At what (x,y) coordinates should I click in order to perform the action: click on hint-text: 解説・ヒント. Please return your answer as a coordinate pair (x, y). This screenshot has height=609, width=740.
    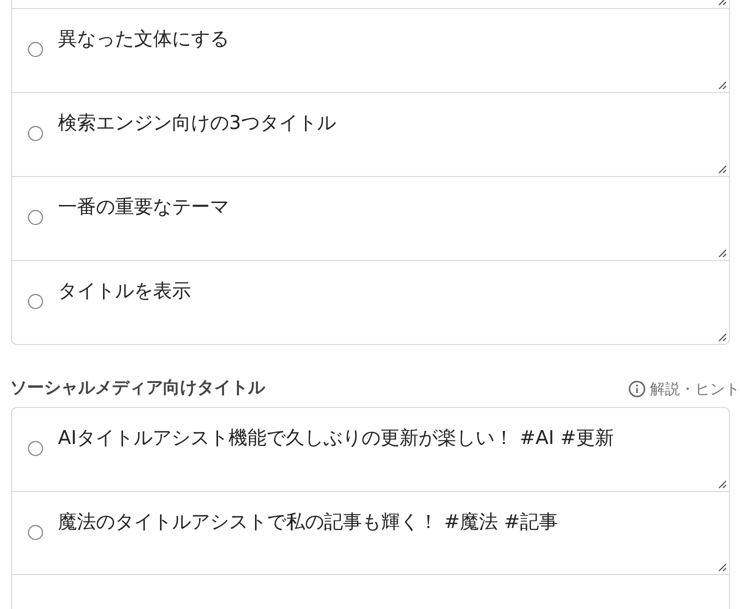
    Looking at the image, I should click on (695, 389).